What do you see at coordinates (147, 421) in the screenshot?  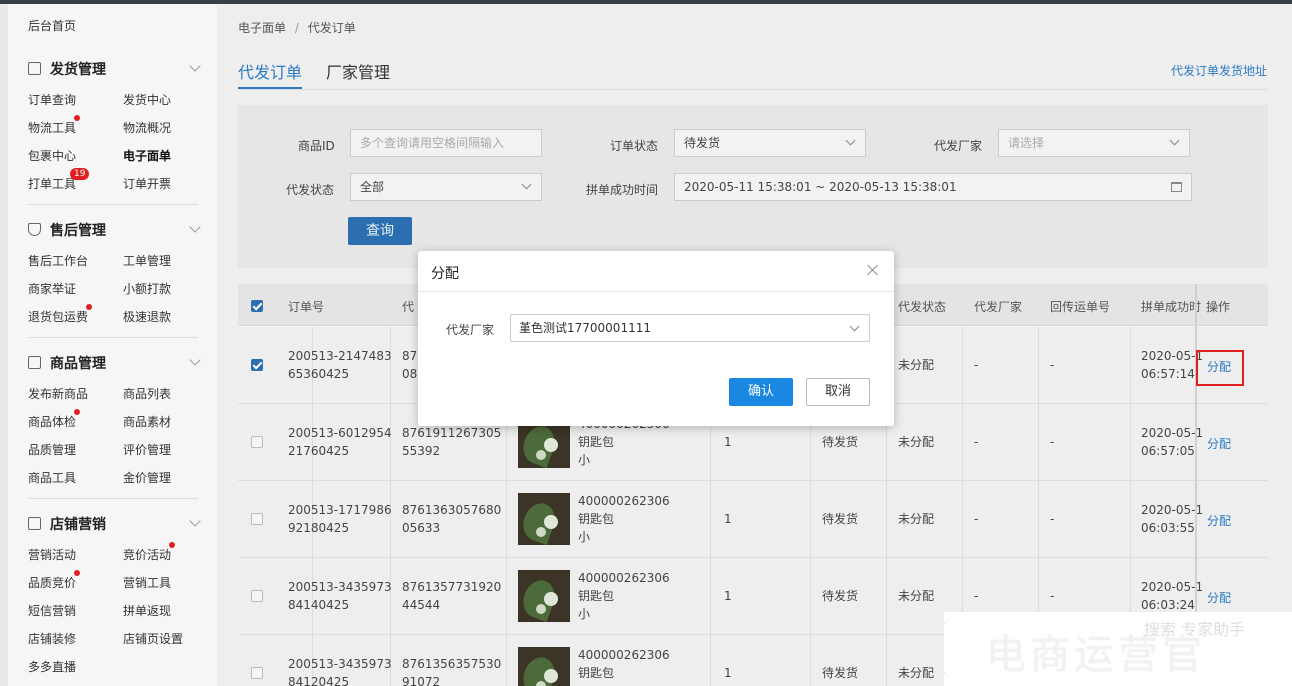 I see `sidebar-item-goods-material: 商品素材` at bounding box center [147, 421].